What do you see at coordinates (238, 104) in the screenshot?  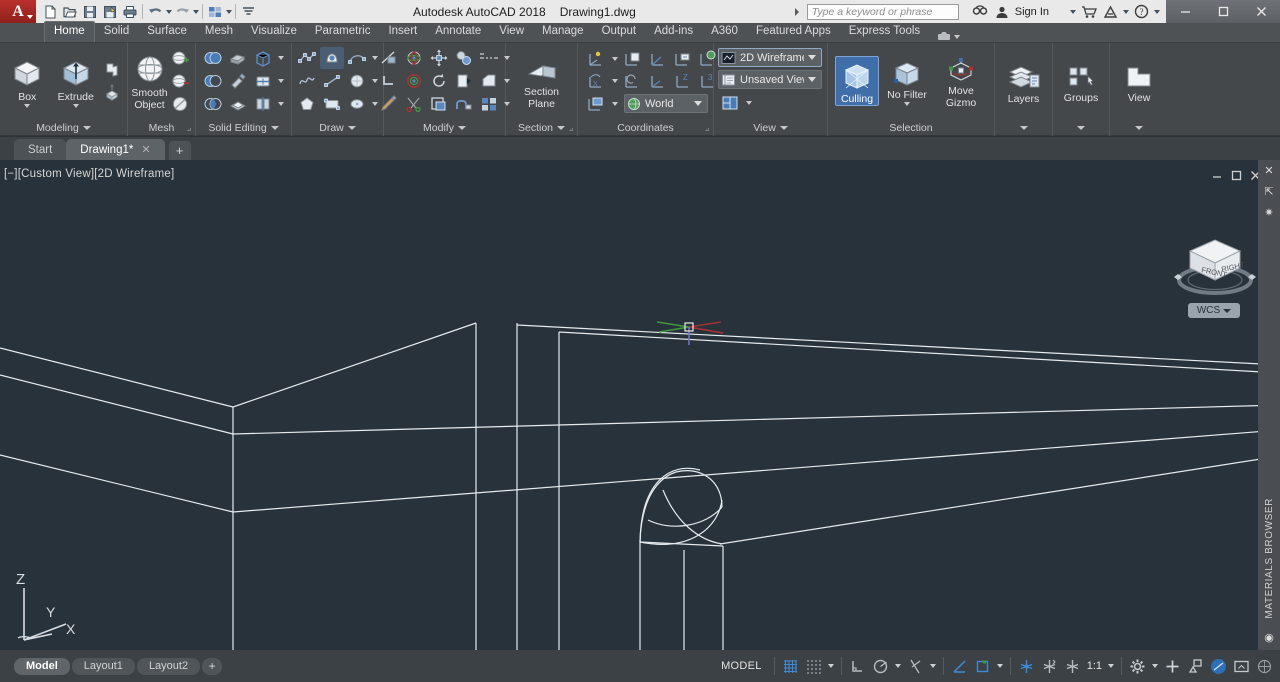 I see `shell-icon` at bounding box center [238, 104].